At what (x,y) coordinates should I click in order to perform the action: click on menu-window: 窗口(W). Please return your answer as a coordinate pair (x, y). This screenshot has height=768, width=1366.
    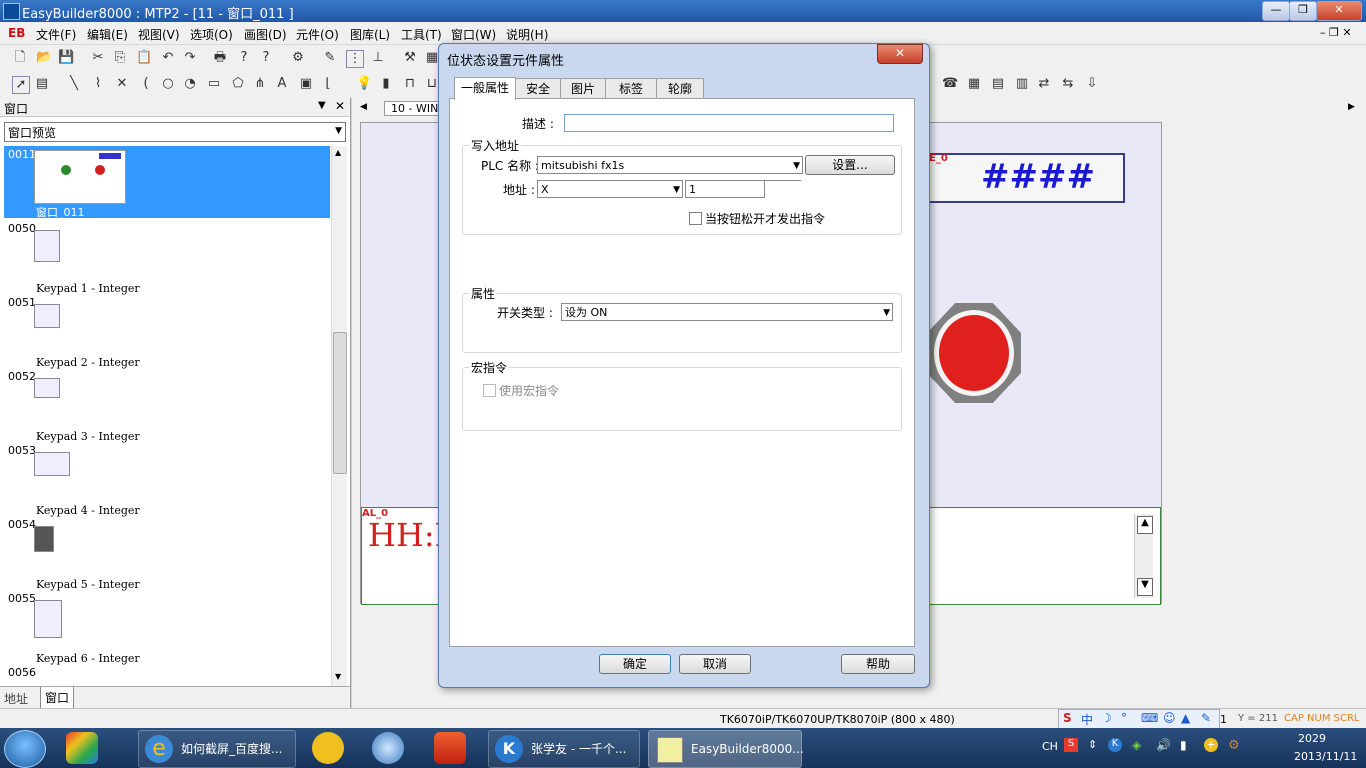
    Looking at the image, I should click on (473, 34).